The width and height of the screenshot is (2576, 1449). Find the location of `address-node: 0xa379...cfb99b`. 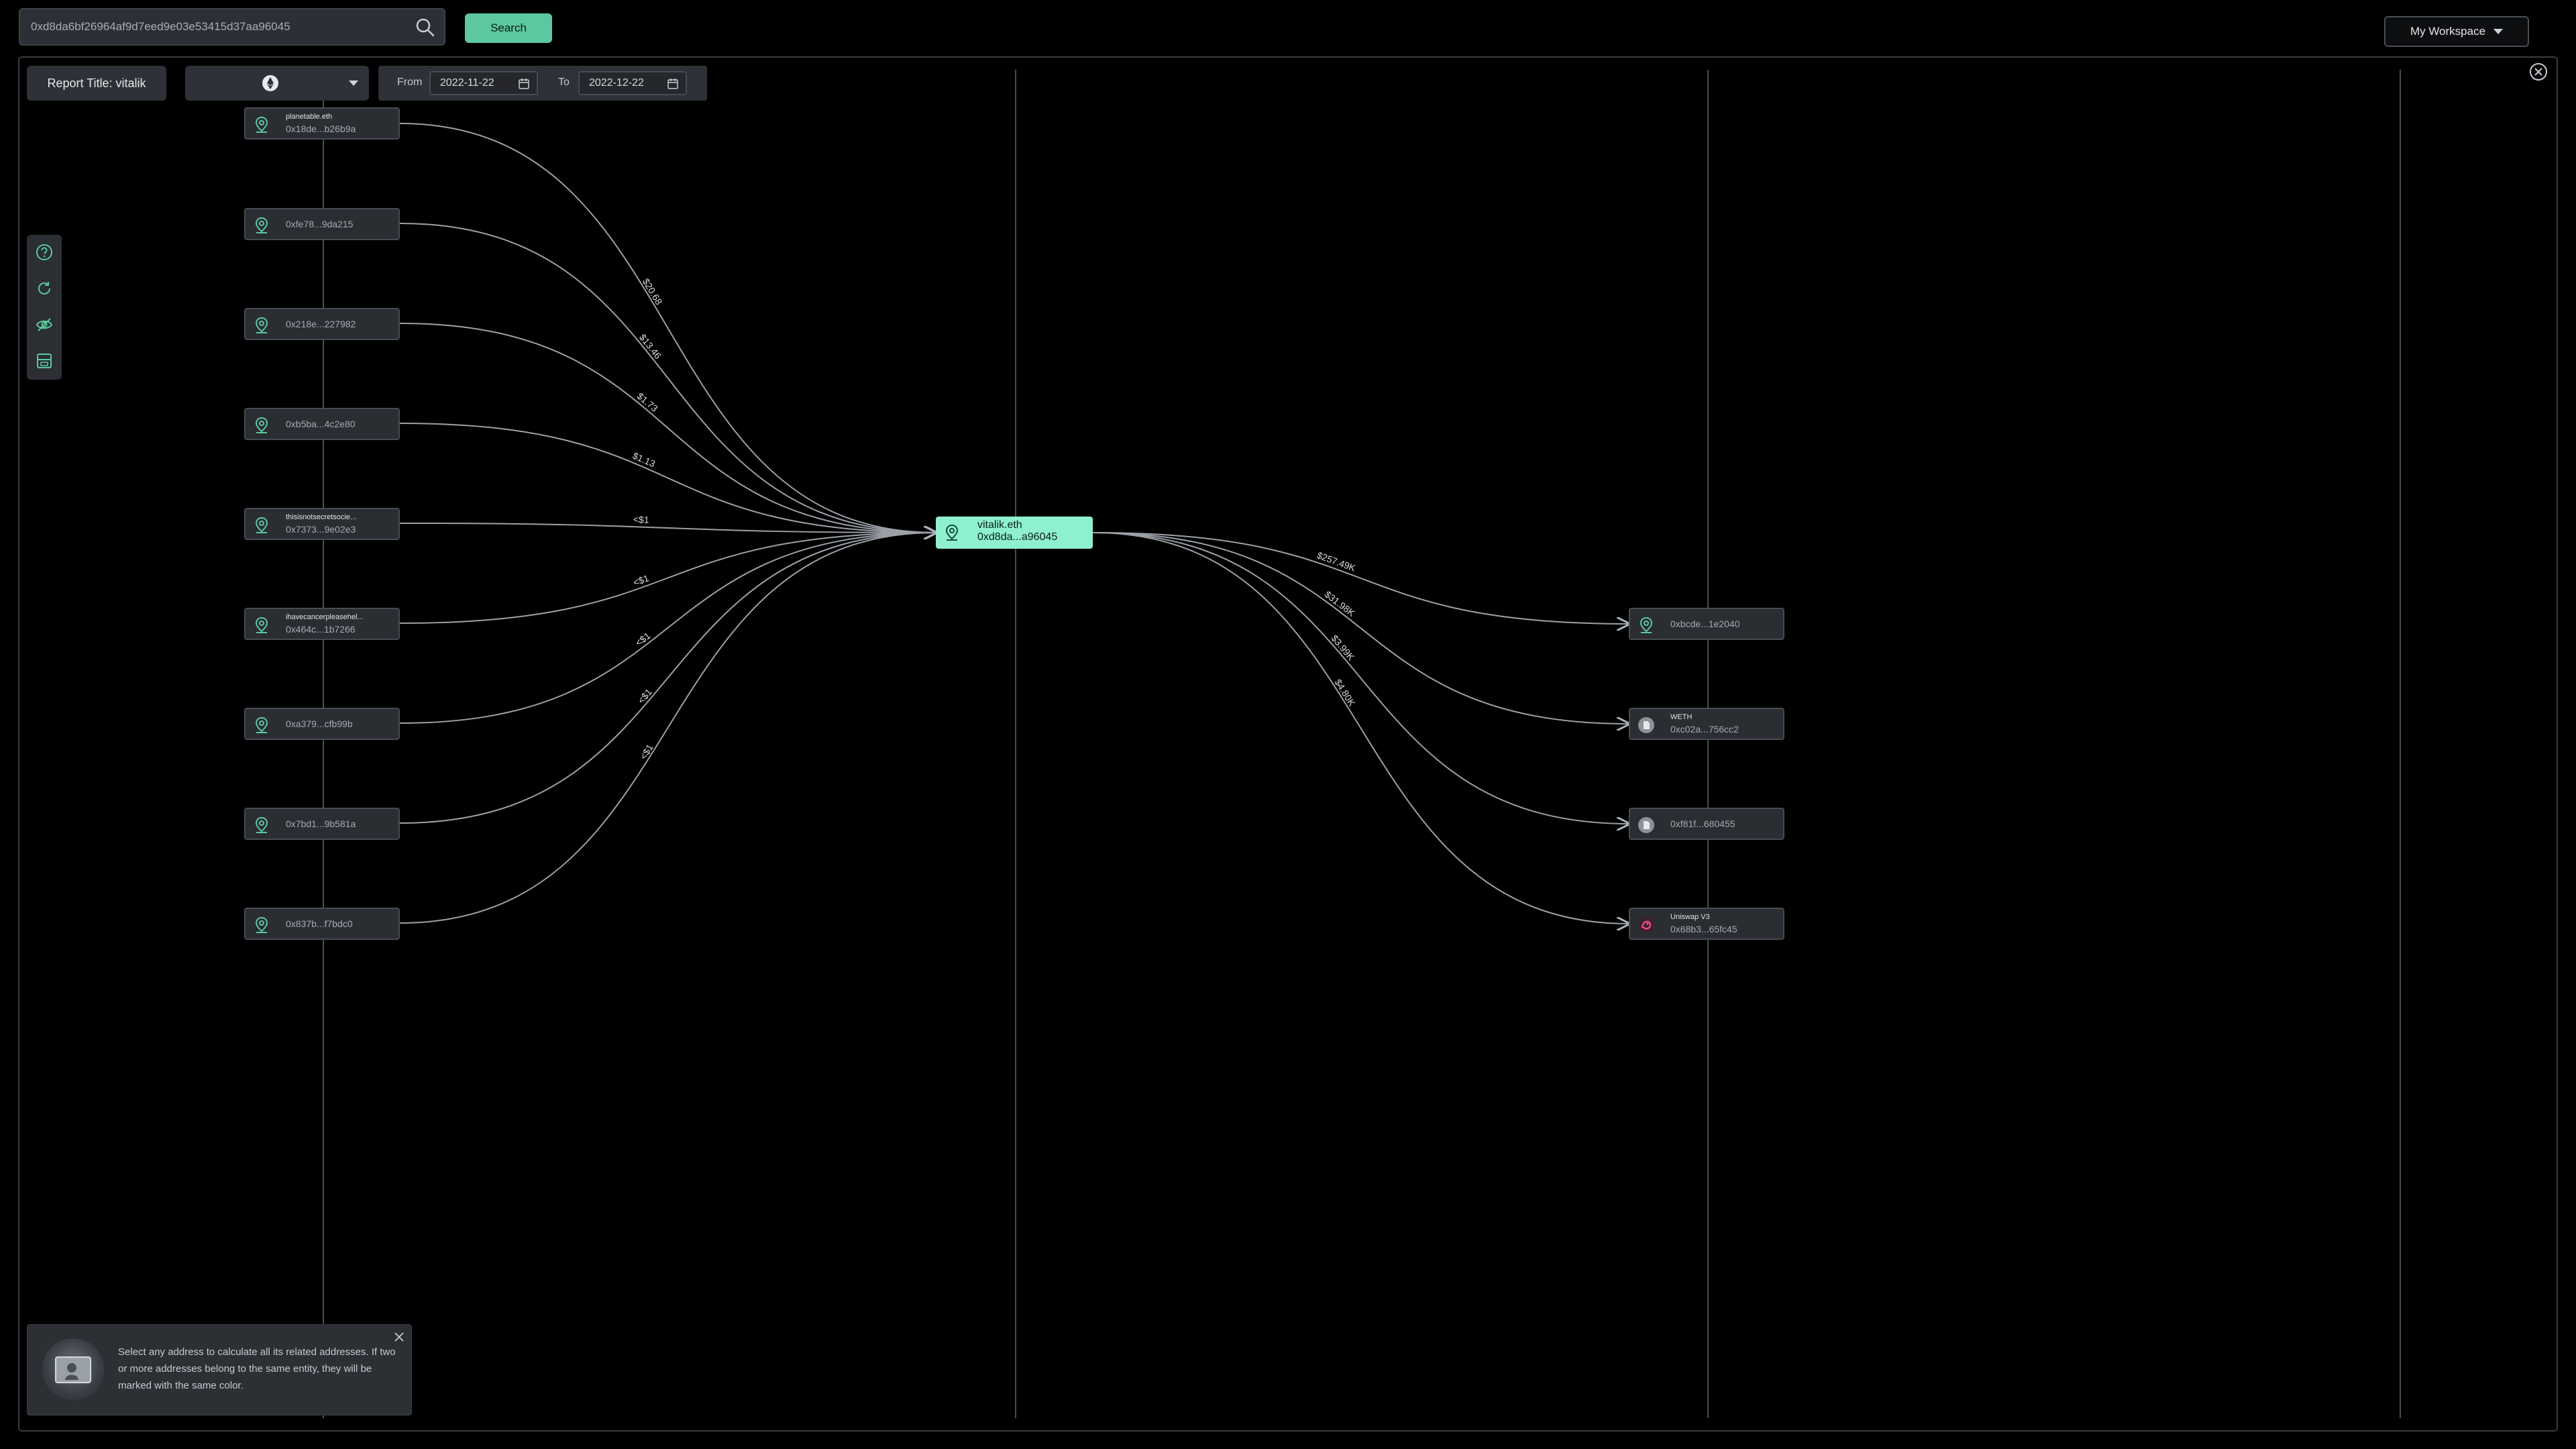

address-node: 0xa379...cfb99b is located at coordinates (322, 724).